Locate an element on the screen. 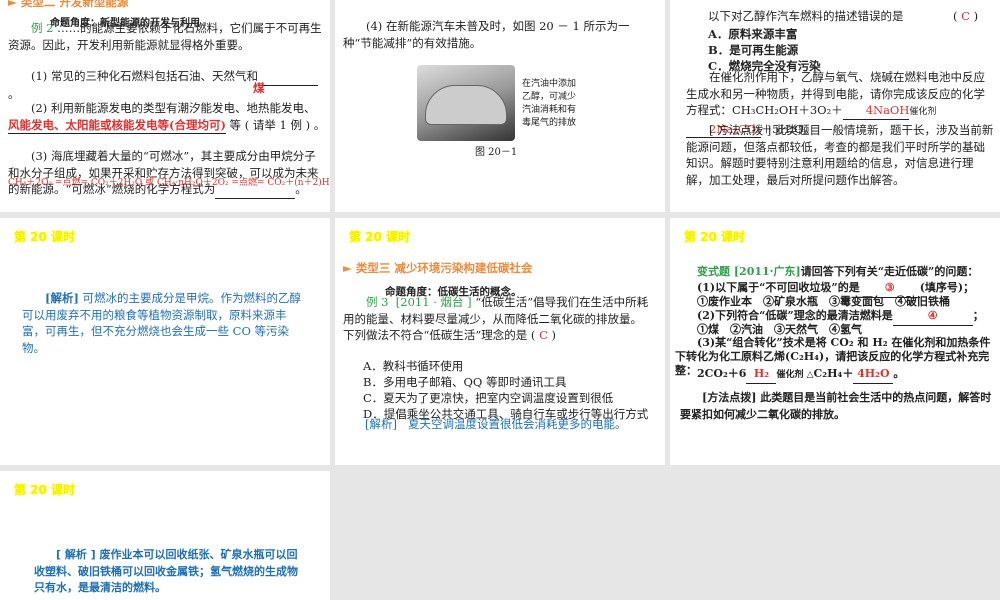 Image resolution: width=1000 pixels, height=600 pixels. intro: 变式题 [2011·广东]请回答下列有关“走近低碳”的问题： is located at coordinates (838, 271).